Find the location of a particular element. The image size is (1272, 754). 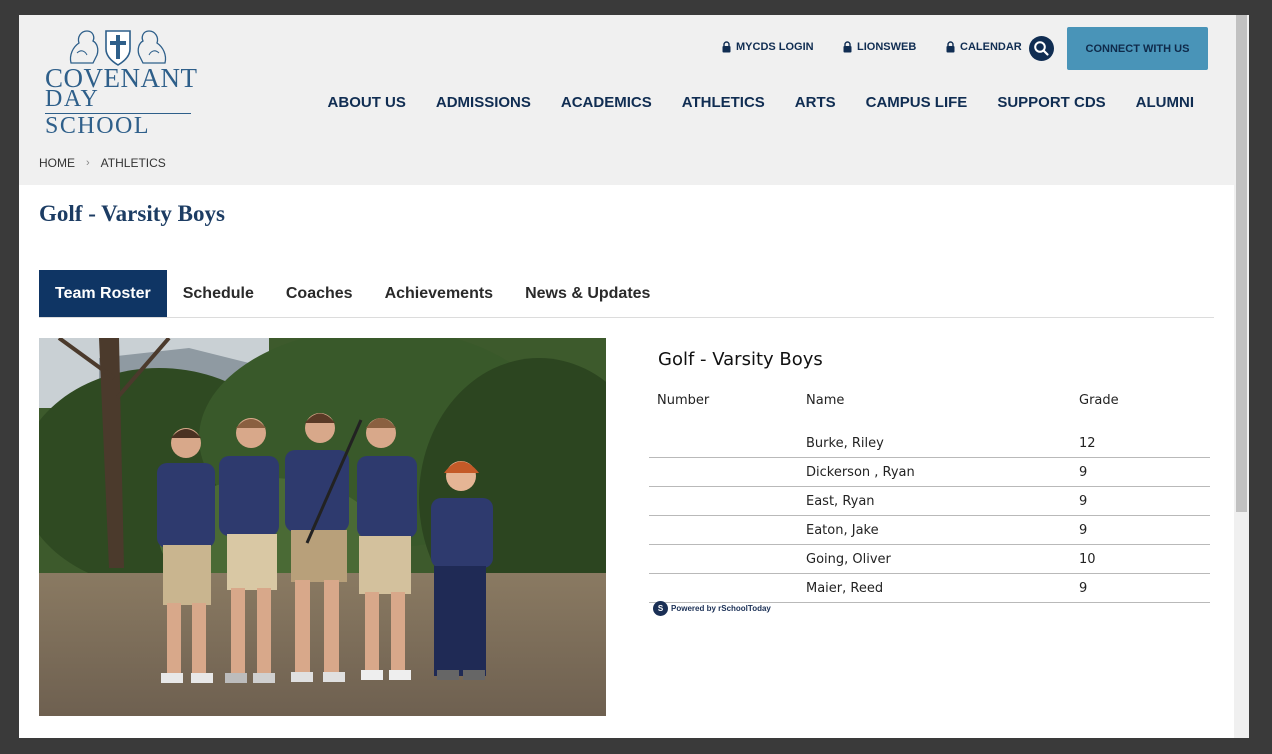

rschooltoday-logo-icon: S is located at coordinates (660, 608).